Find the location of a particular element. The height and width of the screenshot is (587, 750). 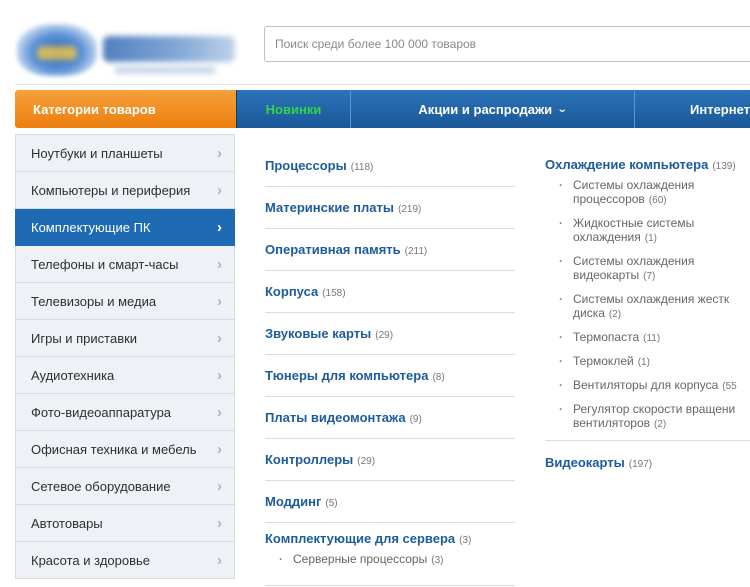

subcategory-link: Контроллеры is located at coordinates (309, 459).